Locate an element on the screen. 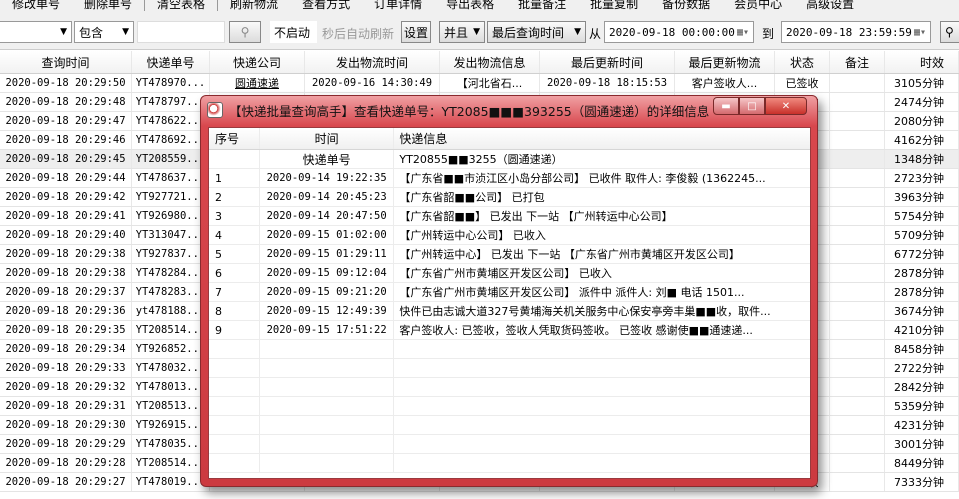 Image resolution: width=959 pixels, height=499 pixels. column-header: 时效 is located at coordinates (922, 62).